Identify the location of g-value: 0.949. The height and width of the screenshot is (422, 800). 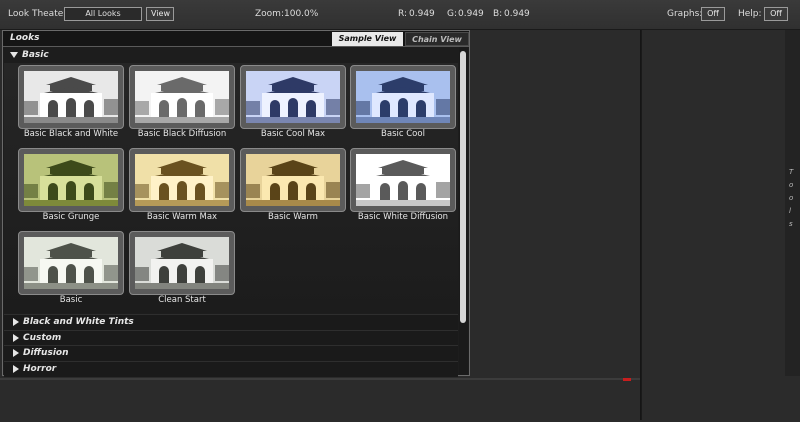
(471, 14).